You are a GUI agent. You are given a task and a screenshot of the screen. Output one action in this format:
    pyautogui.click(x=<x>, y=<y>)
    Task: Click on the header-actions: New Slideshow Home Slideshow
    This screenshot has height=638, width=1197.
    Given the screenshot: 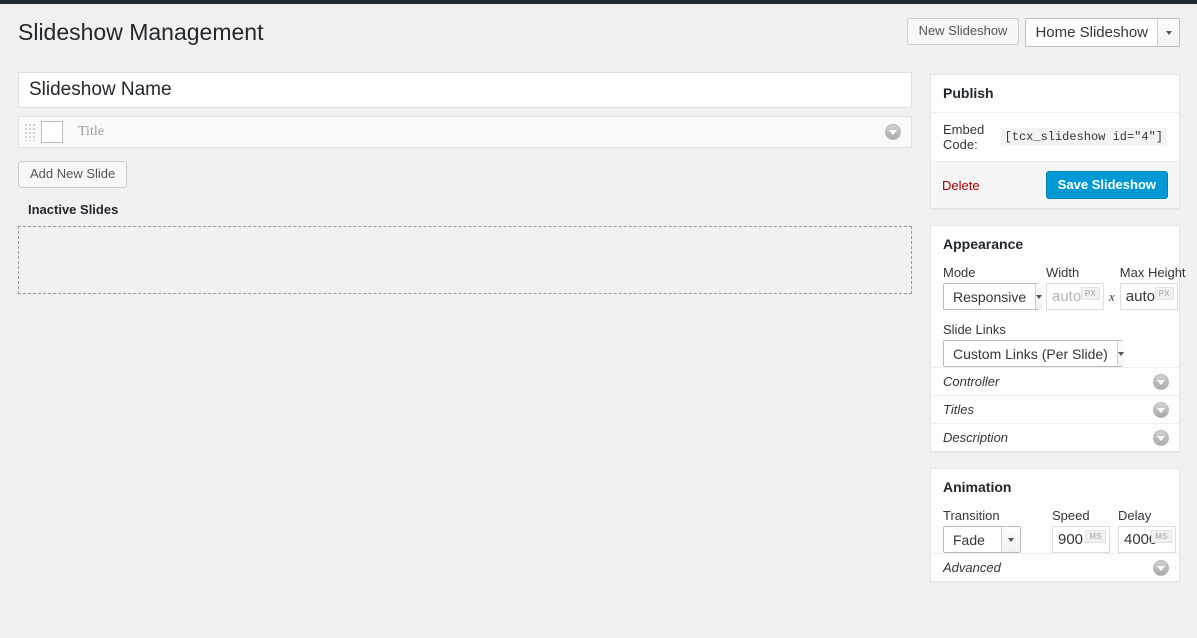 What is the action you would take?
    pyautogui.click(x=1043, y=32)
    